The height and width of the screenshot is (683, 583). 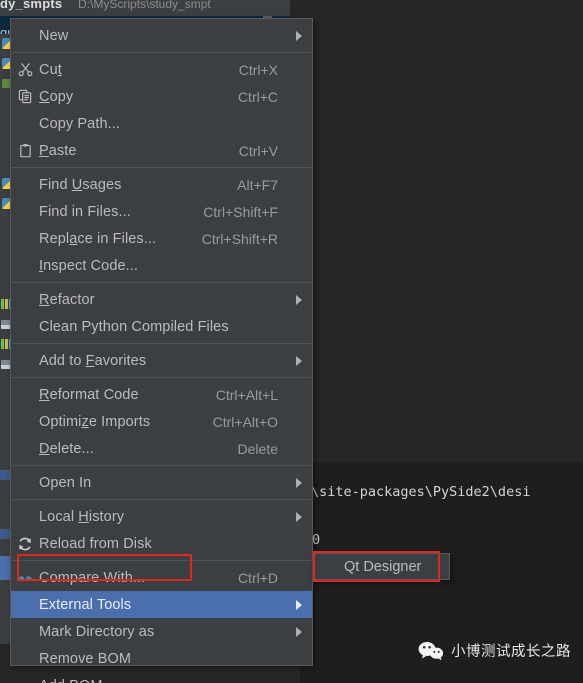 I want to click on menu-item-compare-with: Compare With... Ctrl+D, so click(x=161, y=577).